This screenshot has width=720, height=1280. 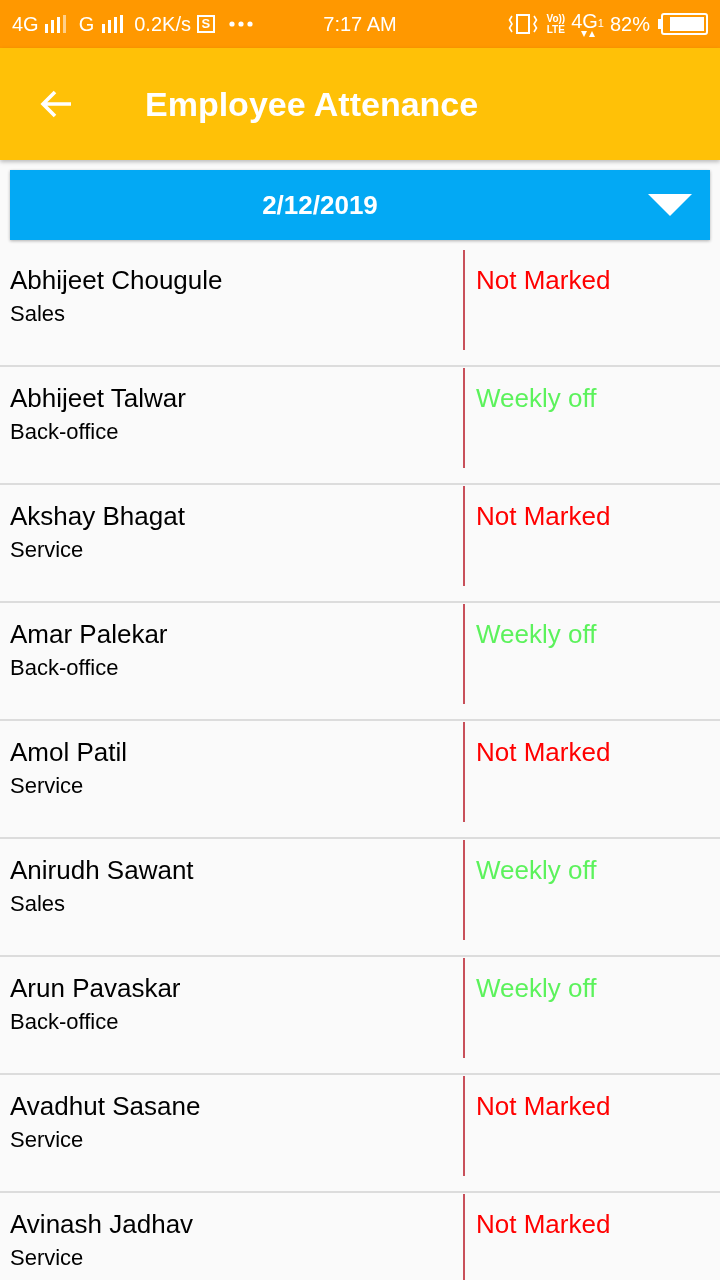 I want to click on network-speed: 0.2K/s, so click(x=162, y=24).